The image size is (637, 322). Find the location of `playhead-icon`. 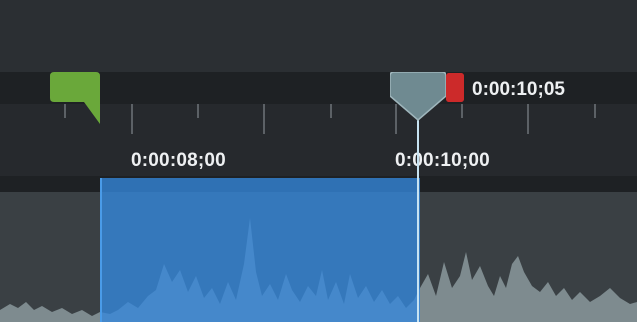

playhead-icon is located at coordinates (418, 96).